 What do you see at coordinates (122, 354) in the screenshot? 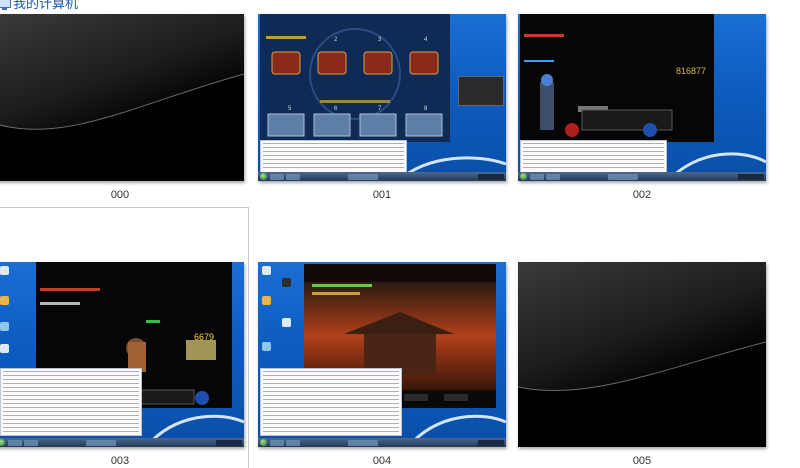
I see `thumbnail-003: 6679` at bounding box center [122, 354].